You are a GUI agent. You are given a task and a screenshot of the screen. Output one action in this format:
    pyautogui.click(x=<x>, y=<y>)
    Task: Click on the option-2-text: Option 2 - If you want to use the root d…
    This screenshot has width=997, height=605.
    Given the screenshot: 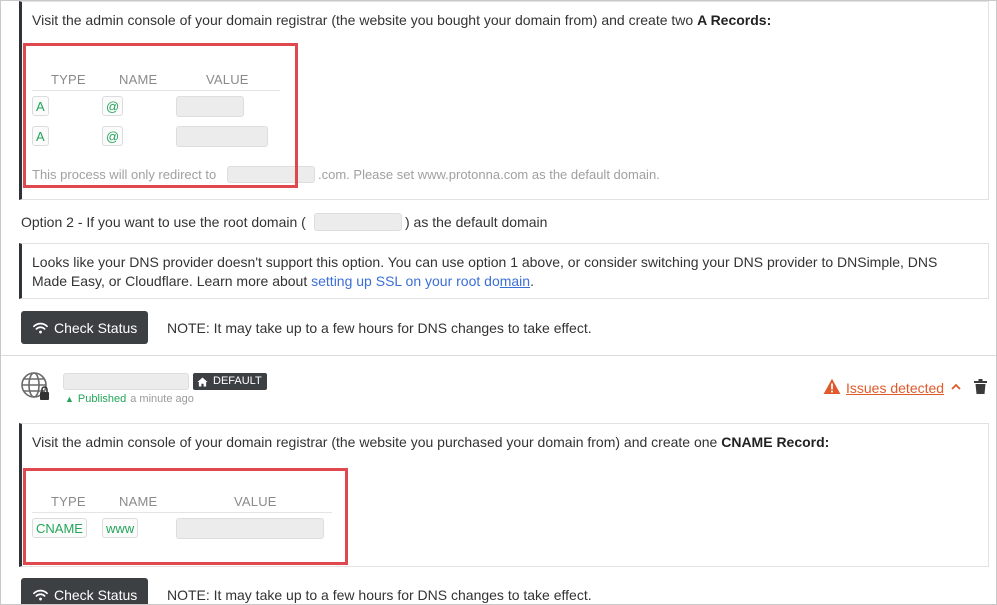 What is the action you would take?
    pyautogui.click(x=163, y=222)
    